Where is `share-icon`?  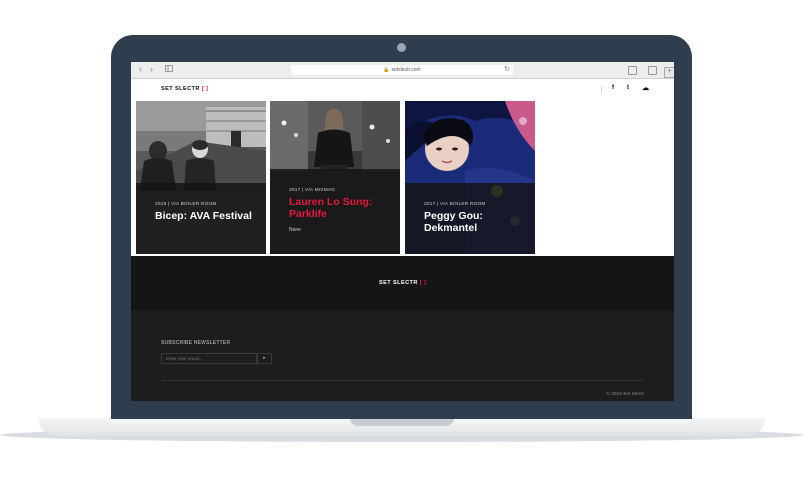
share-icon is located at coordinates (632, 70).